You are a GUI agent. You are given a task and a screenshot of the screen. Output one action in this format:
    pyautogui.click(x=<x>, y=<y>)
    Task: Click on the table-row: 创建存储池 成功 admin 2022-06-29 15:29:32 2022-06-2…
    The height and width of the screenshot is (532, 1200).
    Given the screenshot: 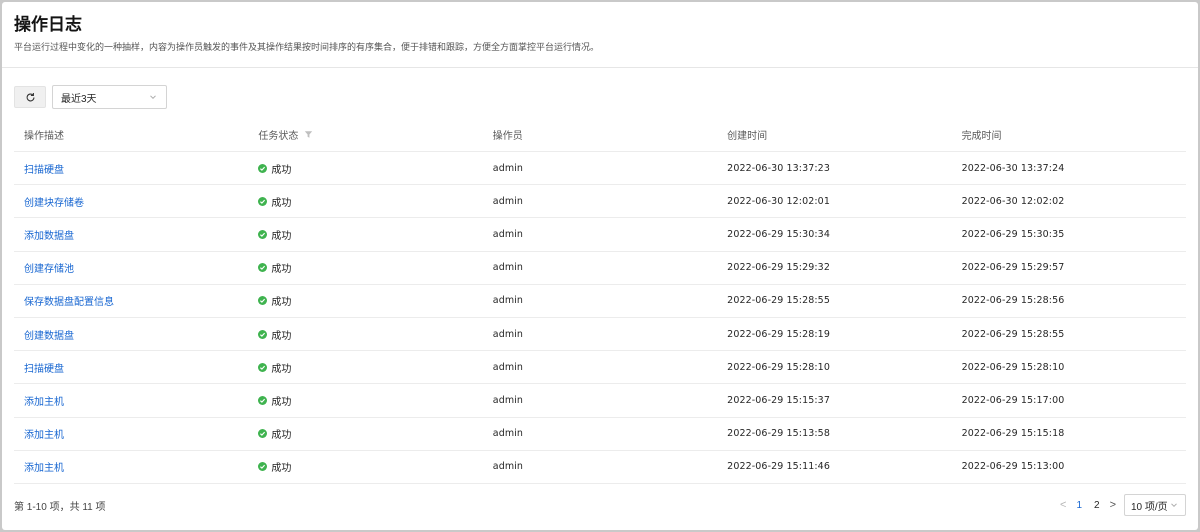 What is the action you would take?
    pyautogui.click(x=600, y=268)
    